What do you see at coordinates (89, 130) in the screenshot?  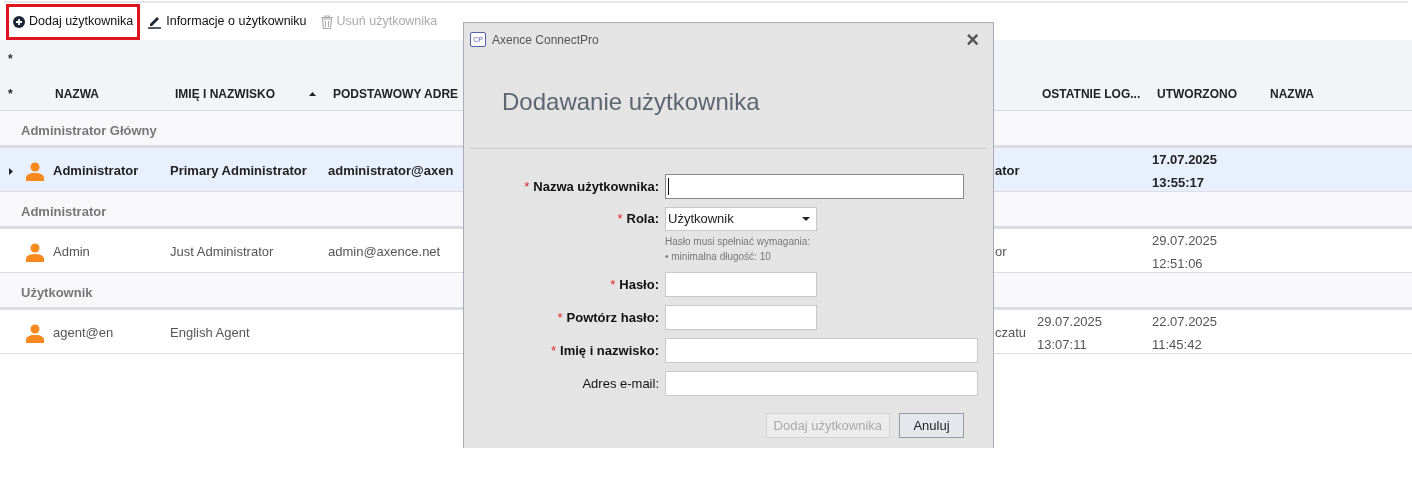 I see `group-header: Administrator Główny` at bounding box center [89, 130].